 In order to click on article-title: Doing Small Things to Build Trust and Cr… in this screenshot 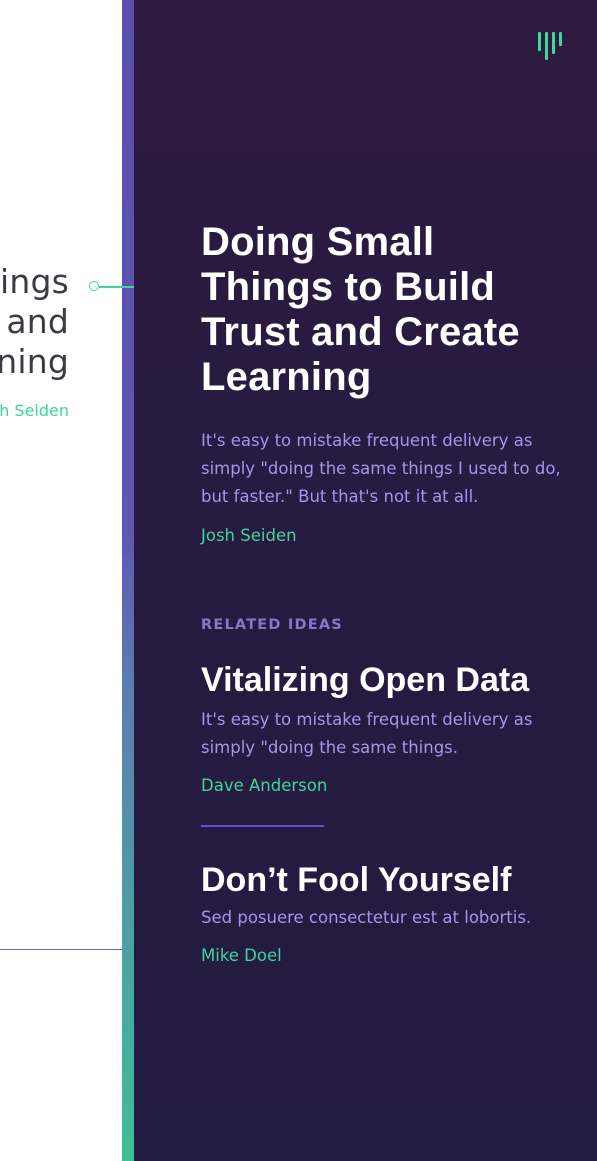, I will do `click(360, 309)`.